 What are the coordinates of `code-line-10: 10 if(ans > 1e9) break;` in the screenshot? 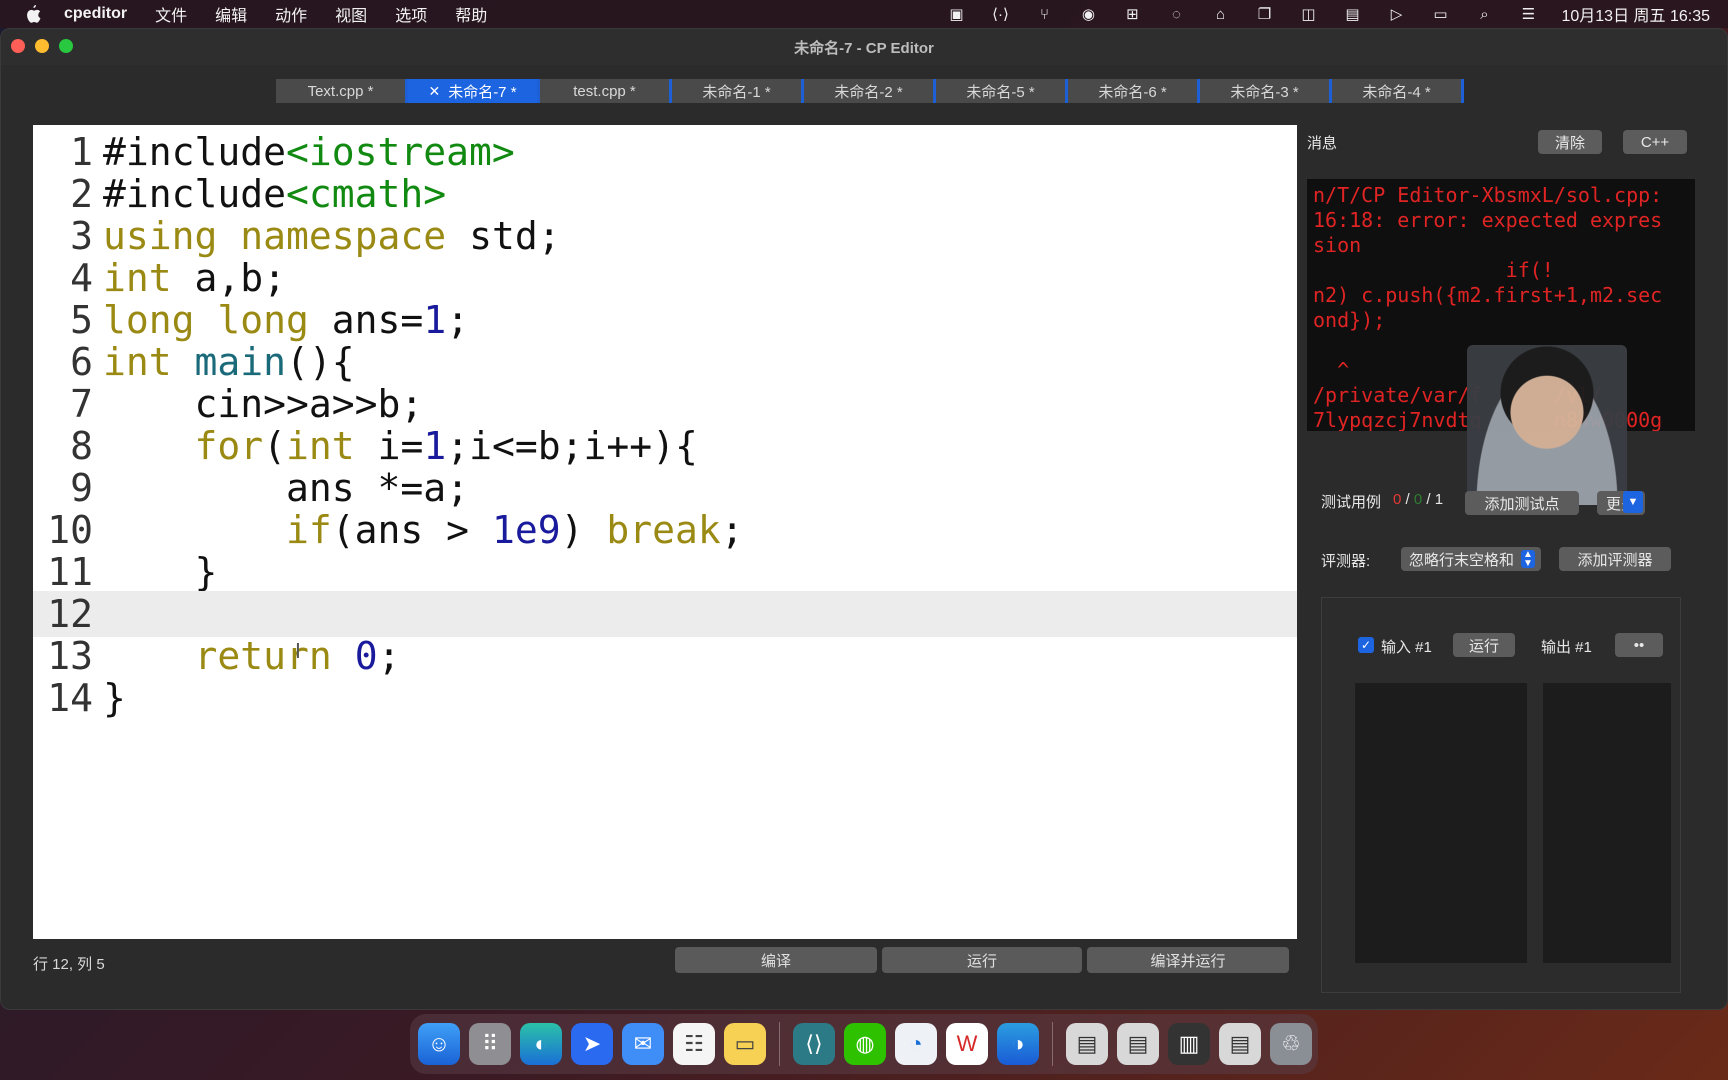 It's located at (665, 530).